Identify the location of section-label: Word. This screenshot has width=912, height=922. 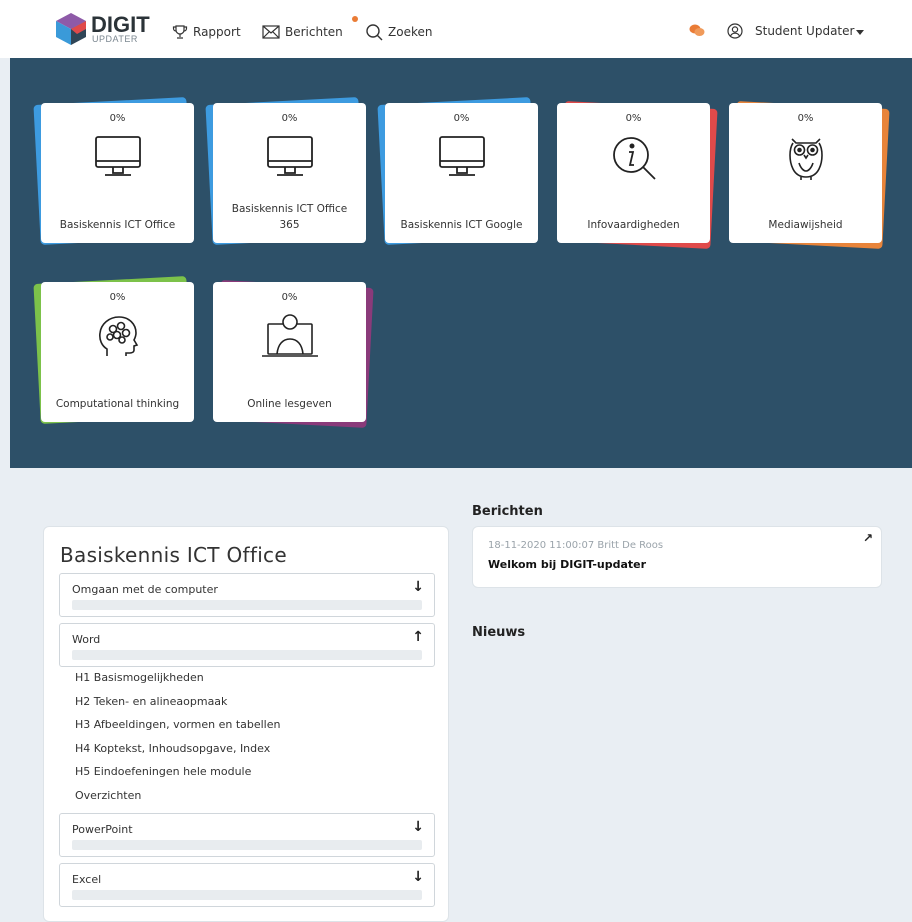
(86, 639).